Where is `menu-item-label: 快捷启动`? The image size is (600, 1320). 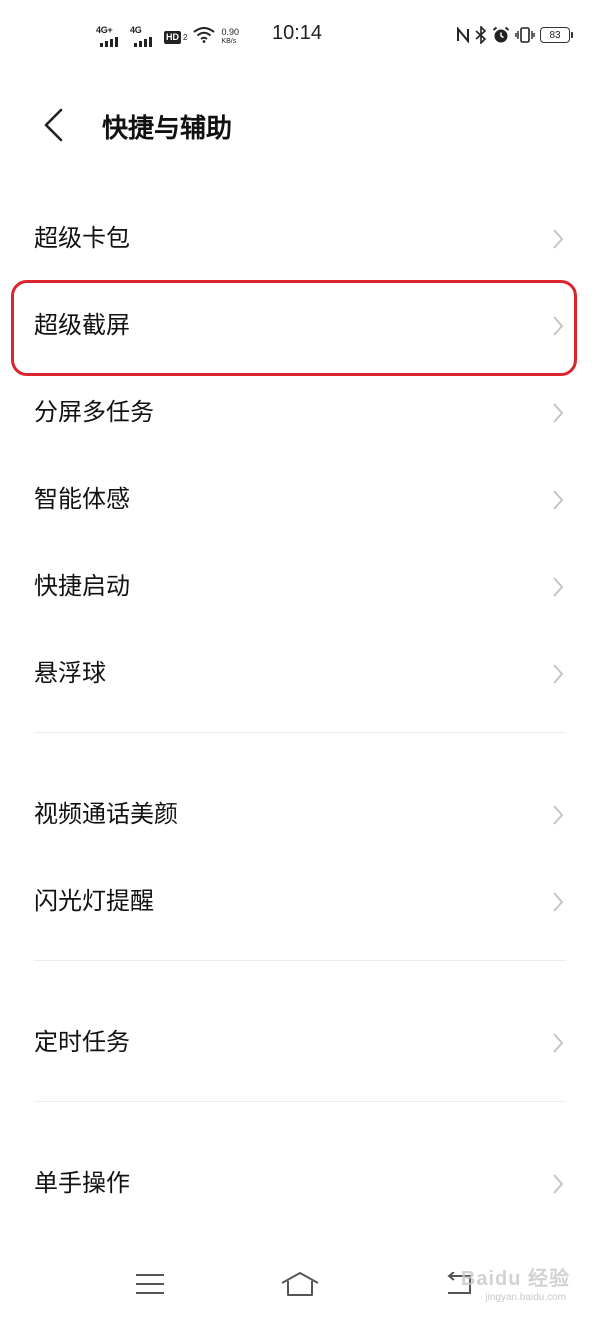
menu-item-label: 快捷启动 is located at coordinates (82, 586).